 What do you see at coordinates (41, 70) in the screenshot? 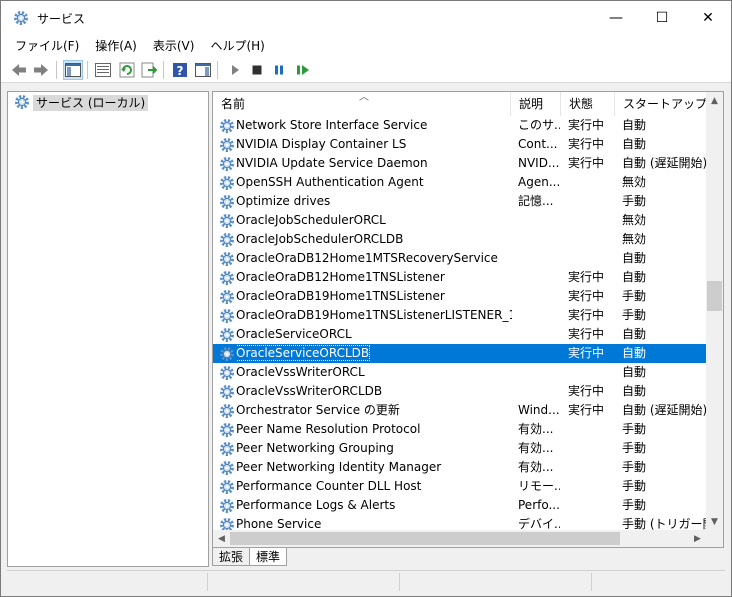
I see `forward-arrow-icon` at bounding box center [41, 70].